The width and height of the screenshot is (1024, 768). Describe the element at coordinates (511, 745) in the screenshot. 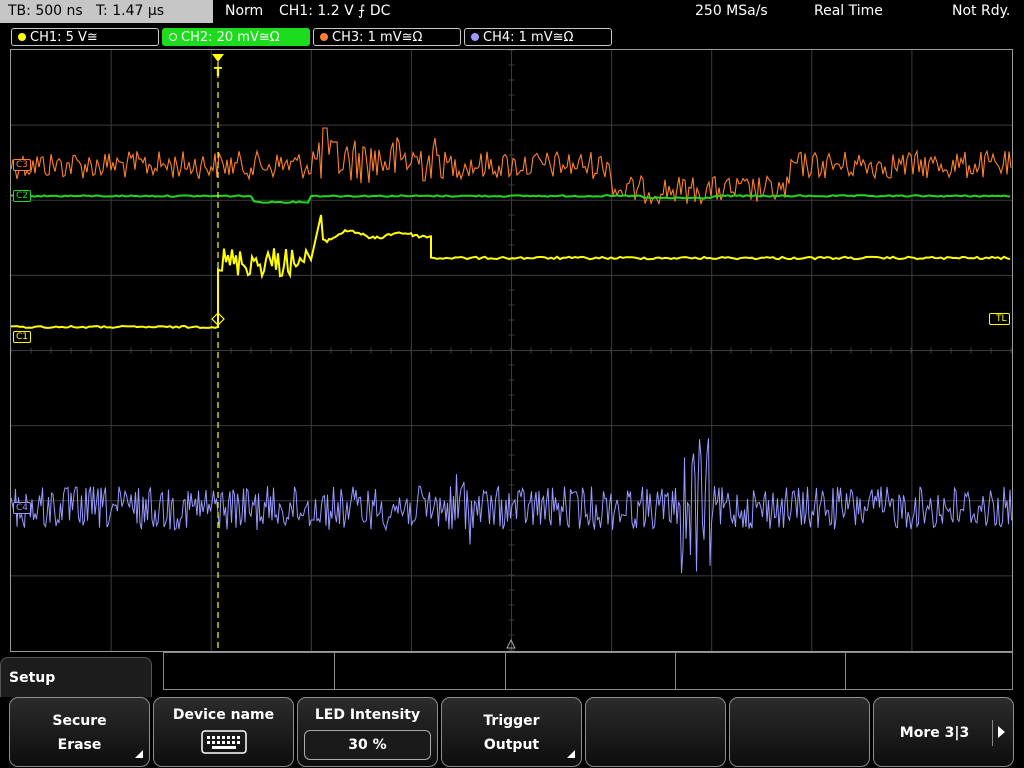

I see `trigger-output-label-2: Output` at that location.